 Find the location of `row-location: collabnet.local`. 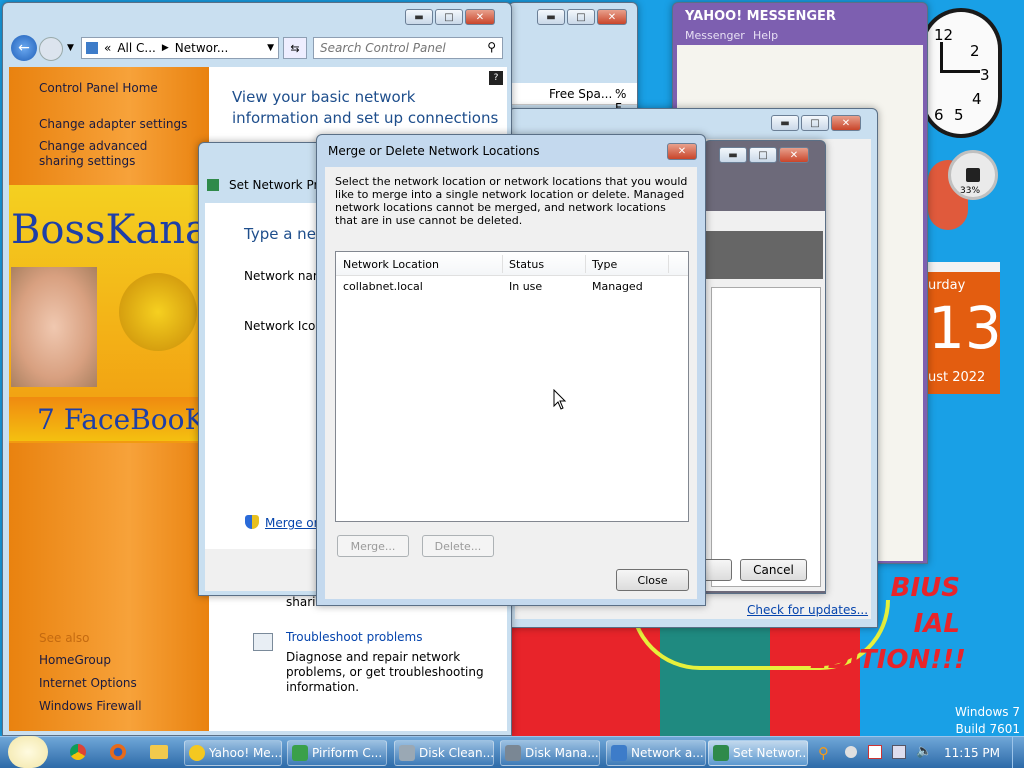

row-location: collabnet.local is located at coordinates (383, 286).